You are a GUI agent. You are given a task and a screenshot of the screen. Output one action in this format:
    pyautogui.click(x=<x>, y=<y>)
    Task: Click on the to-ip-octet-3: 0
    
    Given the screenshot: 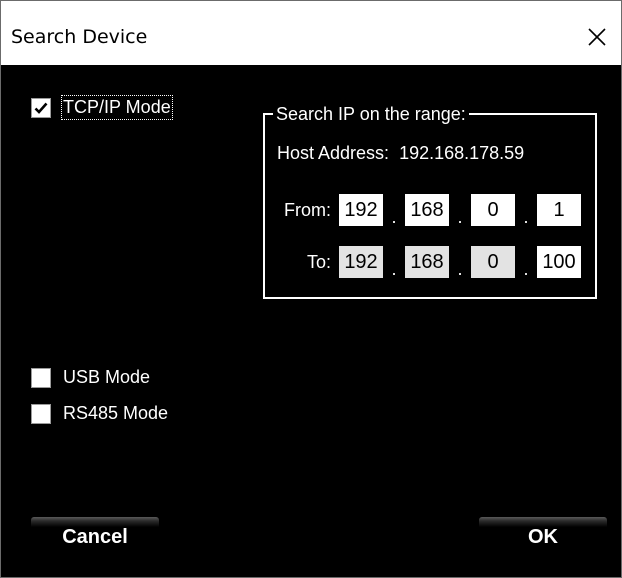 What is the action you would take?
    pyautogui.click(x=493, y=262)
    